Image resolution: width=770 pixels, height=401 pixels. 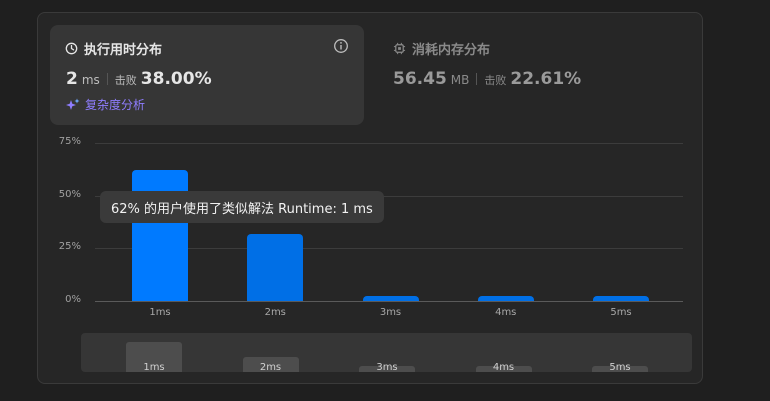 I want to click on x-tick-label: 5ms, so click(x=621, y=312).